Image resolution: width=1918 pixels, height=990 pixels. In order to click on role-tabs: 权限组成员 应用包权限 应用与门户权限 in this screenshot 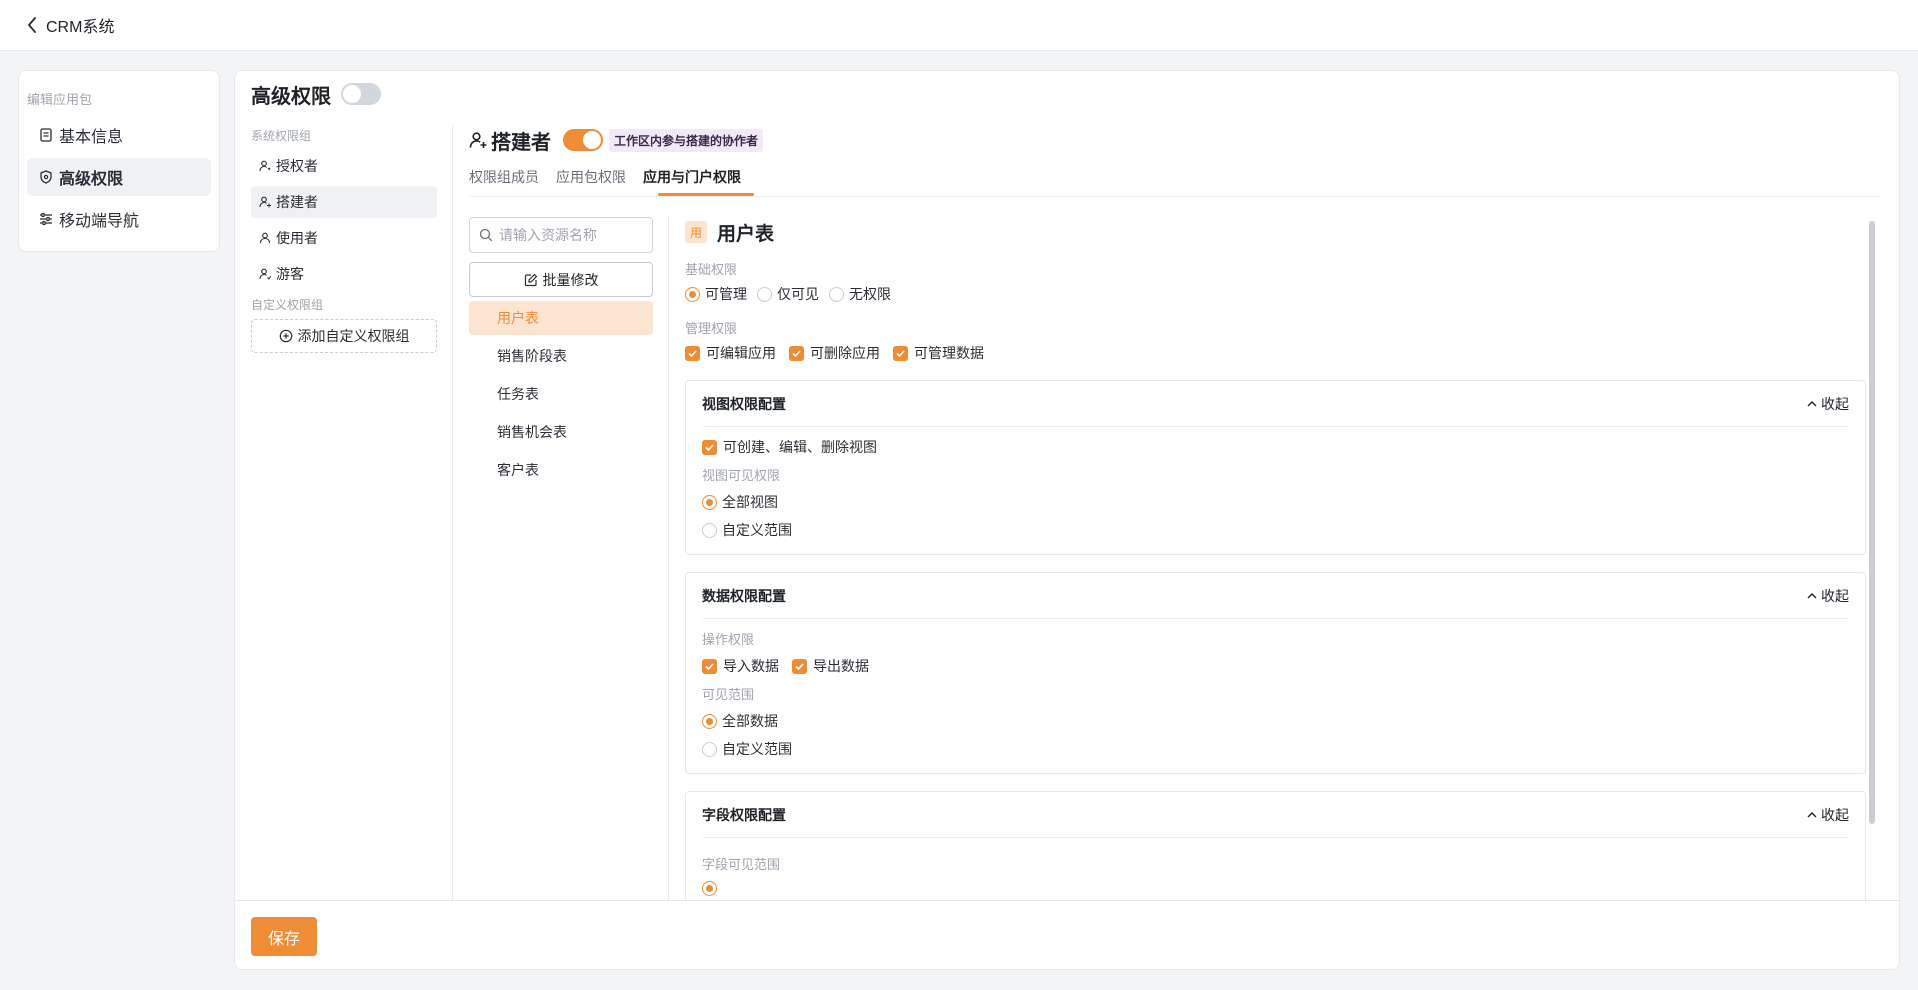, I will do `click(1174, 179)`.